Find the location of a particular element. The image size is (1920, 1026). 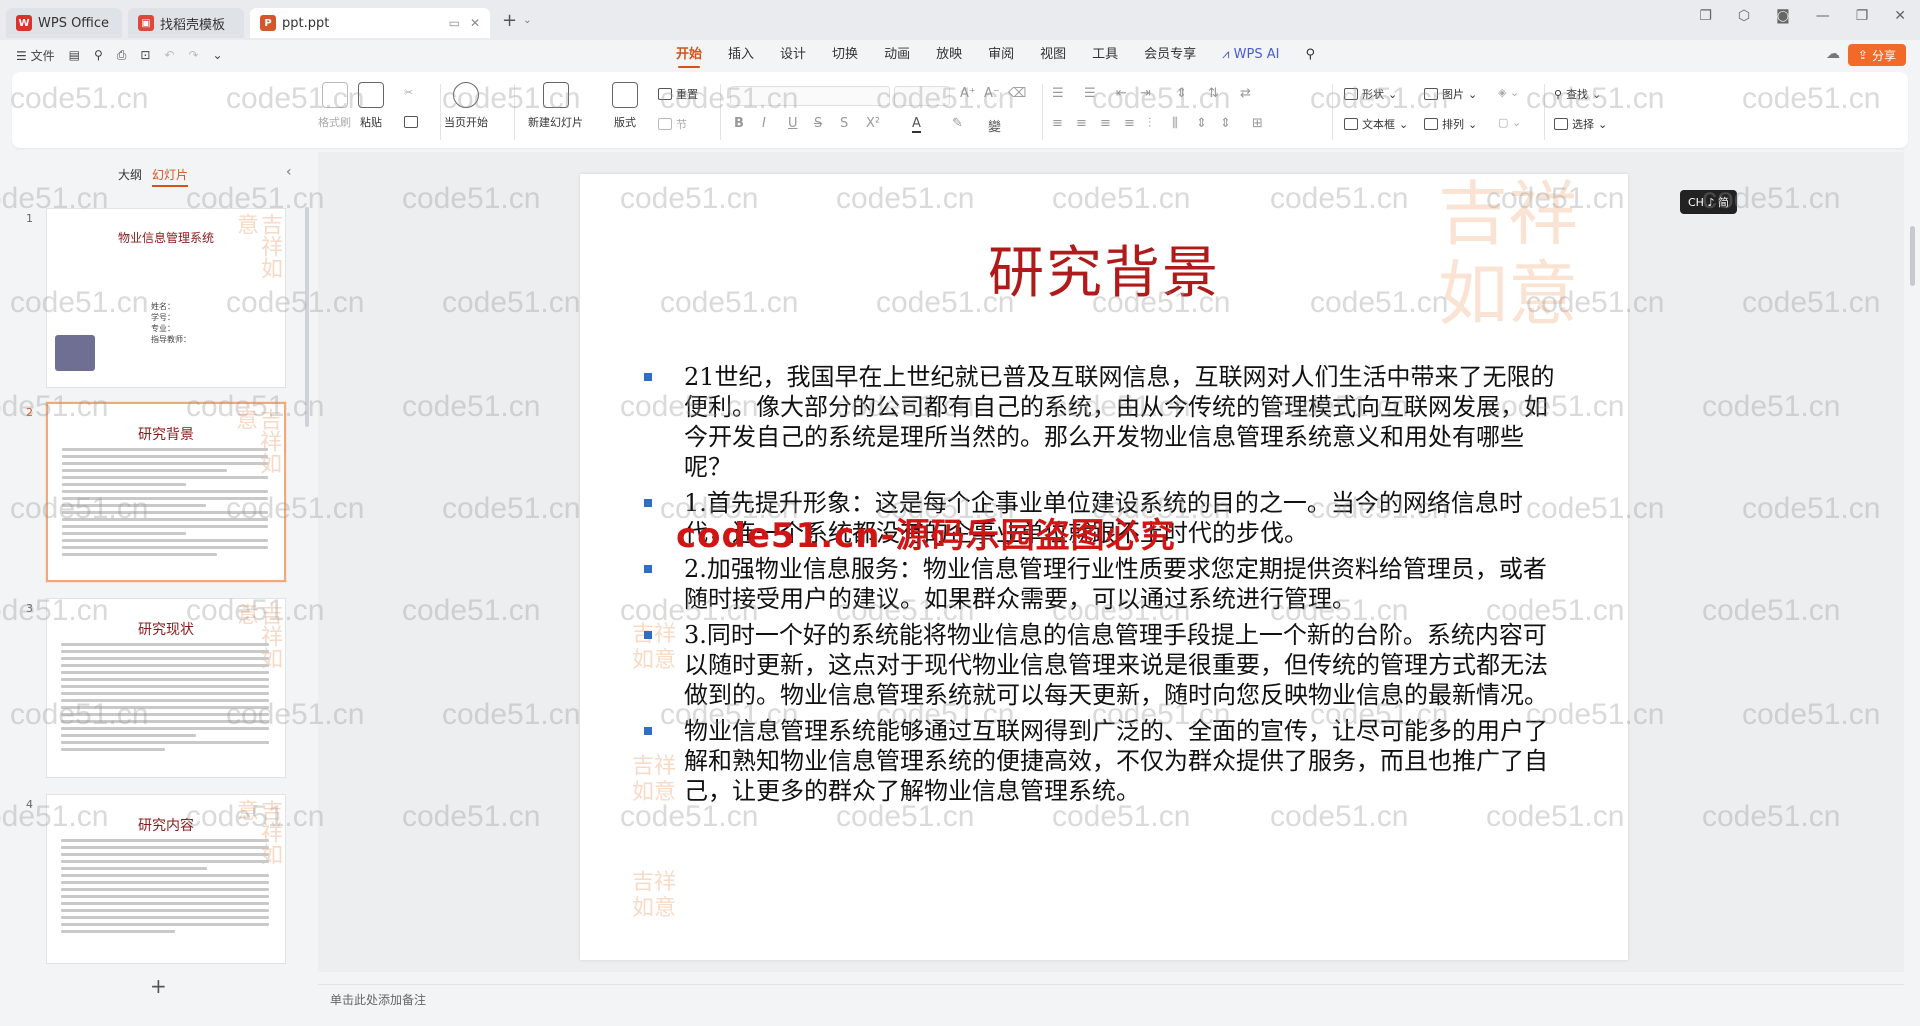

bold-icon: B is located at coordinates (739, 123).